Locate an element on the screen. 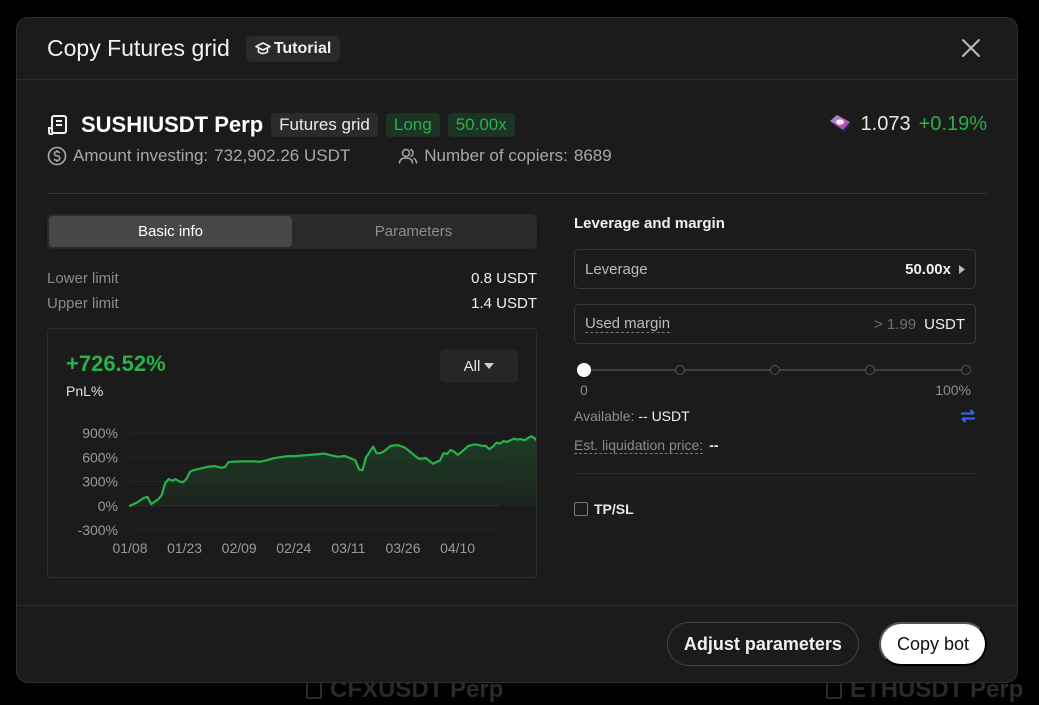 Image resolution: width=1039 pixels, height=705 pixels. users-icon is located at coordinates (408, 156).